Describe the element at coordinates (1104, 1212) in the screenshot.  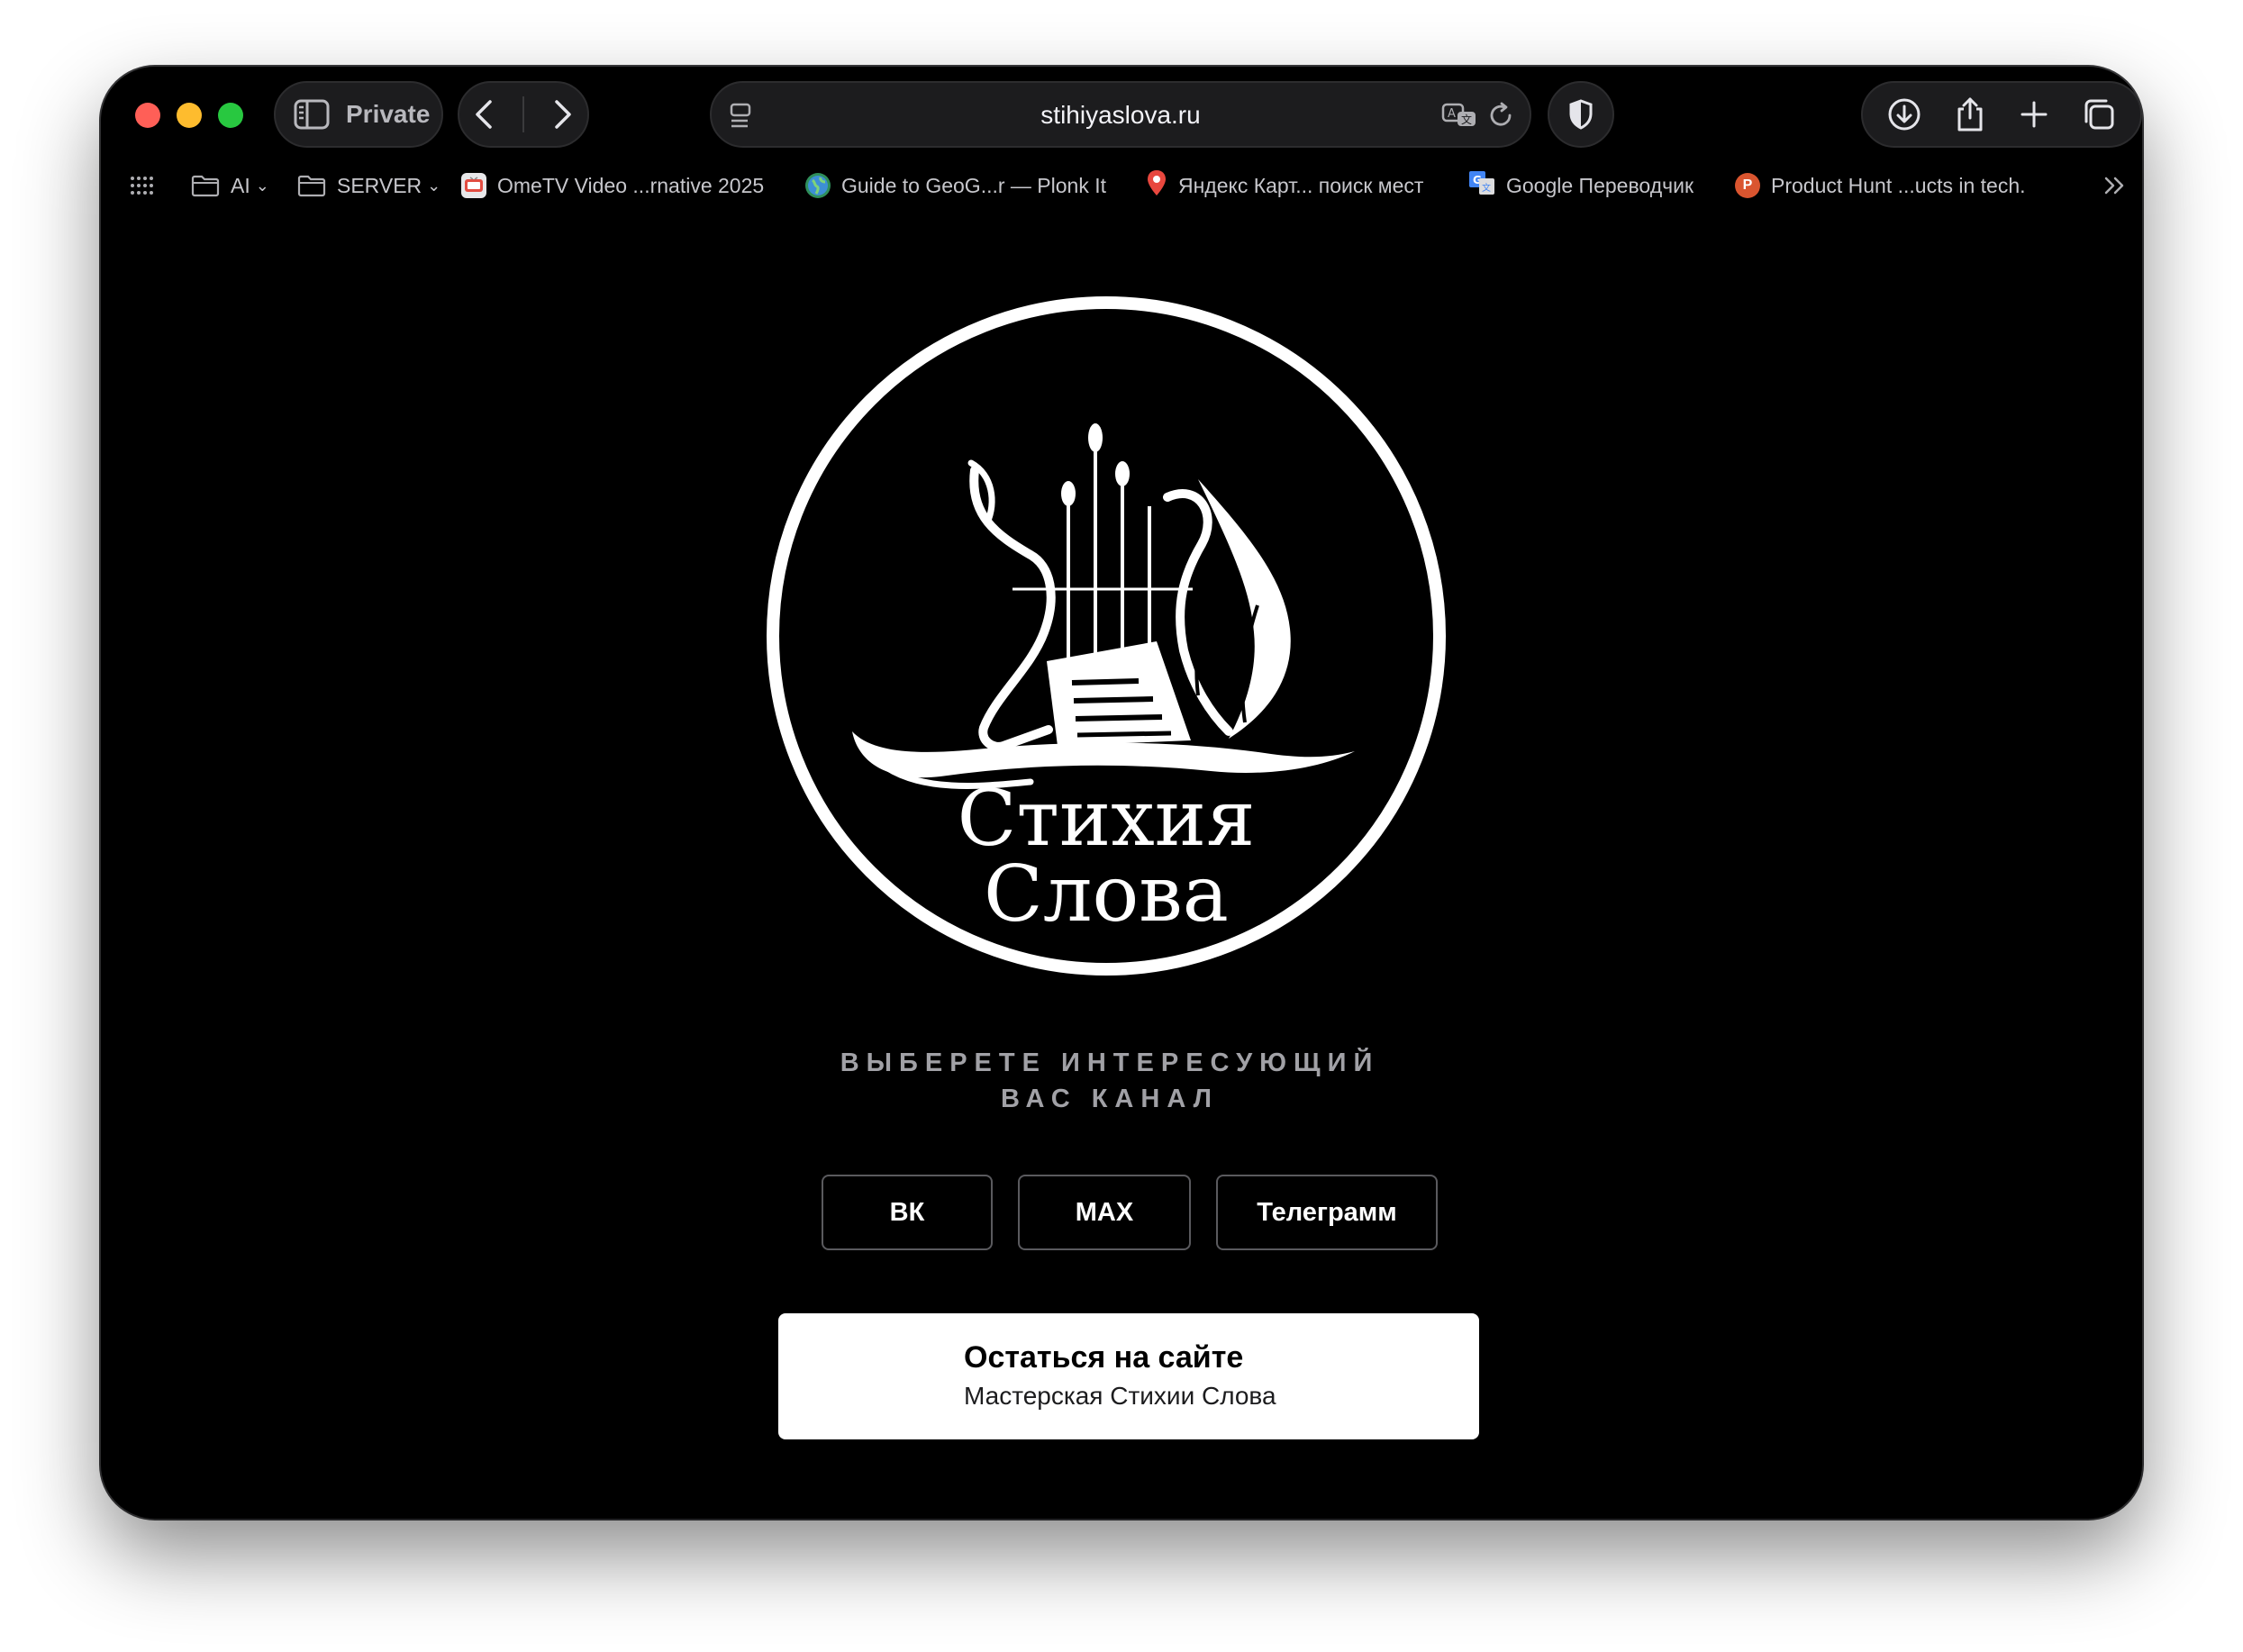
I see `max-button: MAX` at that location.